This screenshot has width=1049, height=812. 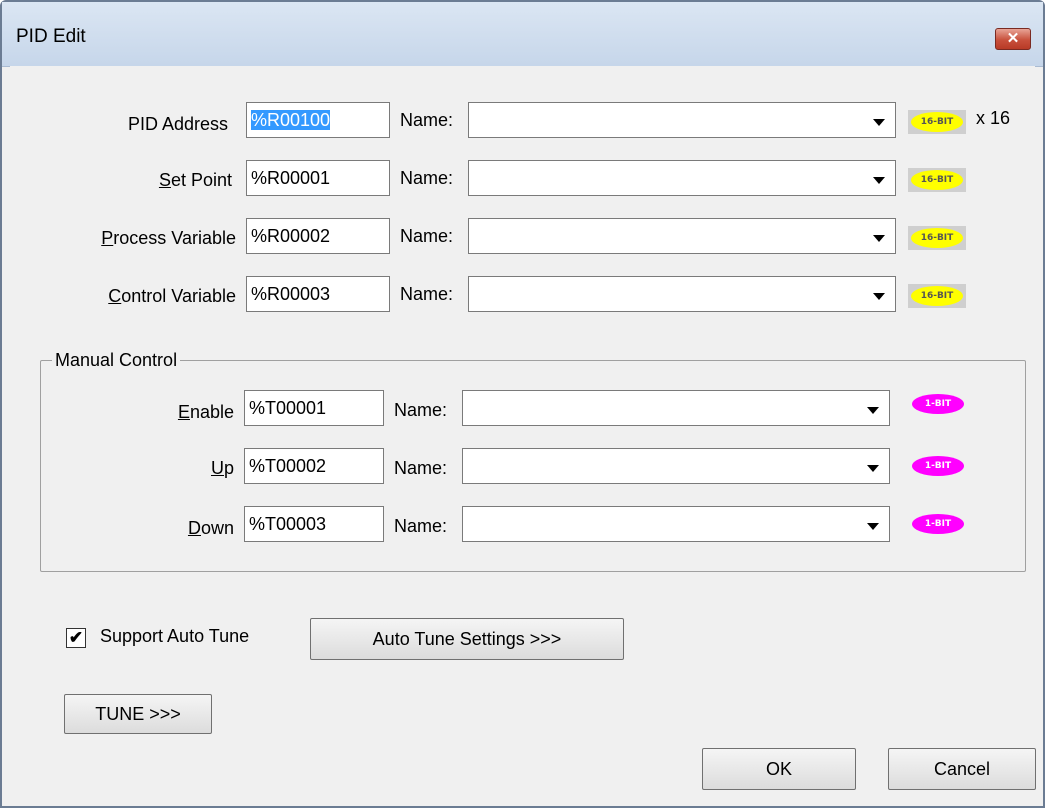 I want to click on pid-address-field: %R00100, so click(x=318, y=120).